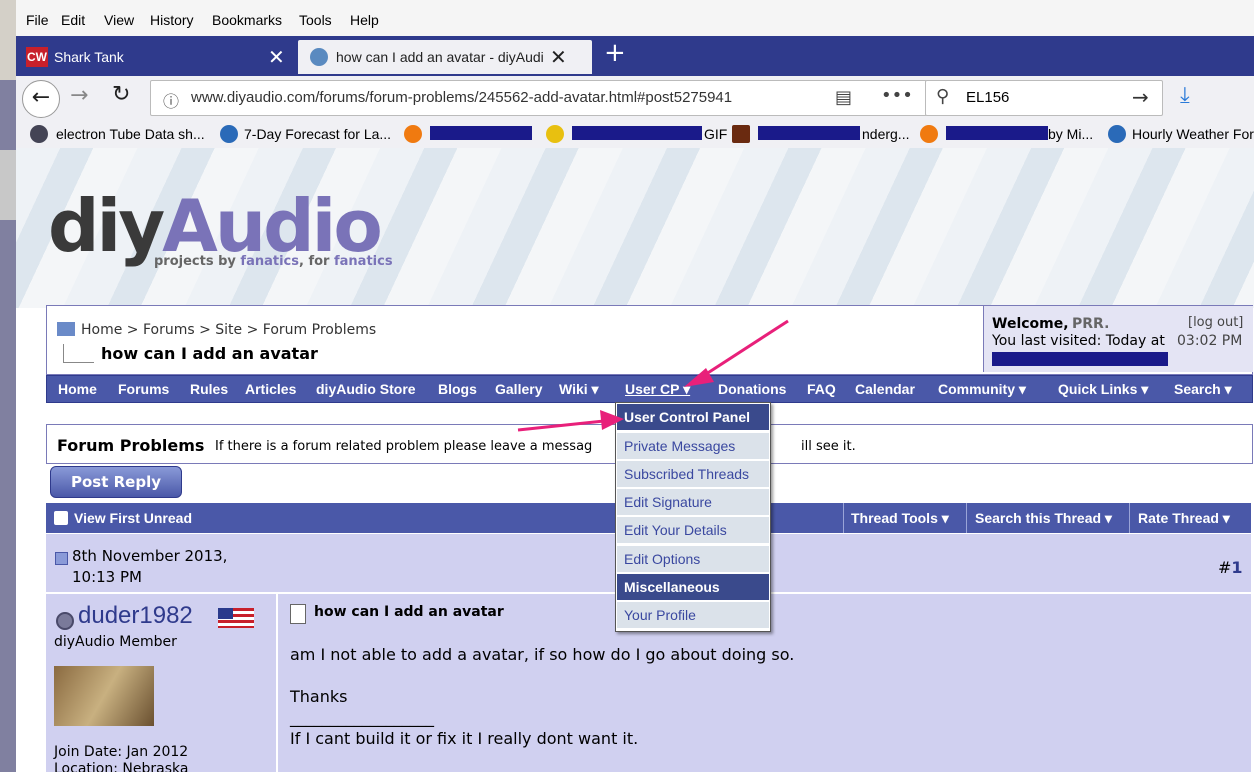 This screenshot has width=1254, height=772. I want to click on annotation-arrow-control-panel, so click(570, 421).